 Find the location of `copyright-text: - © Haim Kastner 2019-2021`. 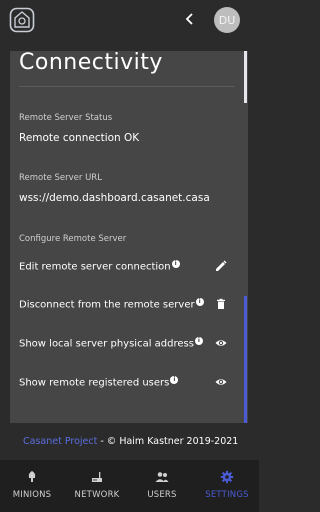

copyright-text: - © Haim Kastner 2019-2021 is located at coordinates (168, 441).